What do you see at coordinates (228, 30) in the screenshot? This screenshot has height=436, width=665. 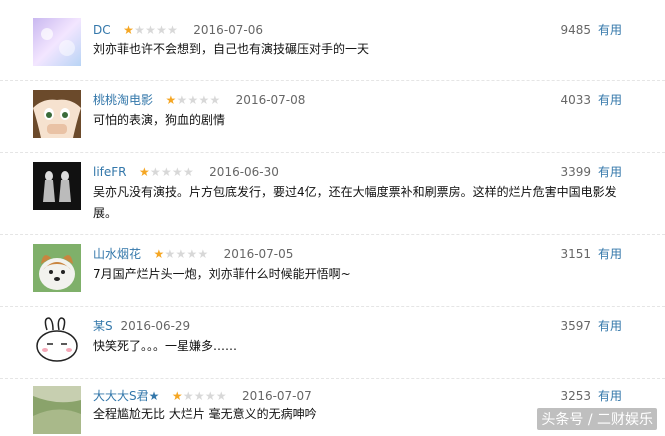 I see `comment-date: 2016-07-06` at bounding box center [228, 30].